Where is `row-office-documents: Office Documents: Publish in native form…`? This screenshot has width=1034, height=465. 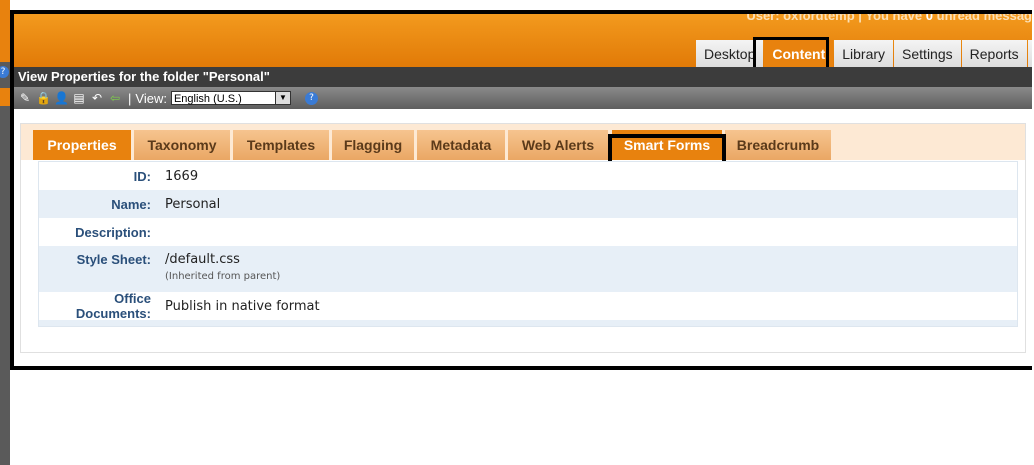 row-office-documents: Office Documents: Publish in native form… is located at coordinates (528, 306).